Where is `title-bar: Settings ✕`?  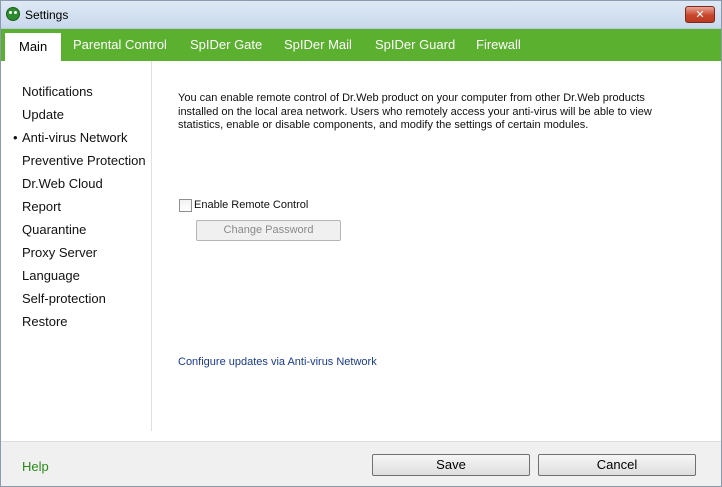 title-bar: Settings ✕ is located at coordinates (361, 15).